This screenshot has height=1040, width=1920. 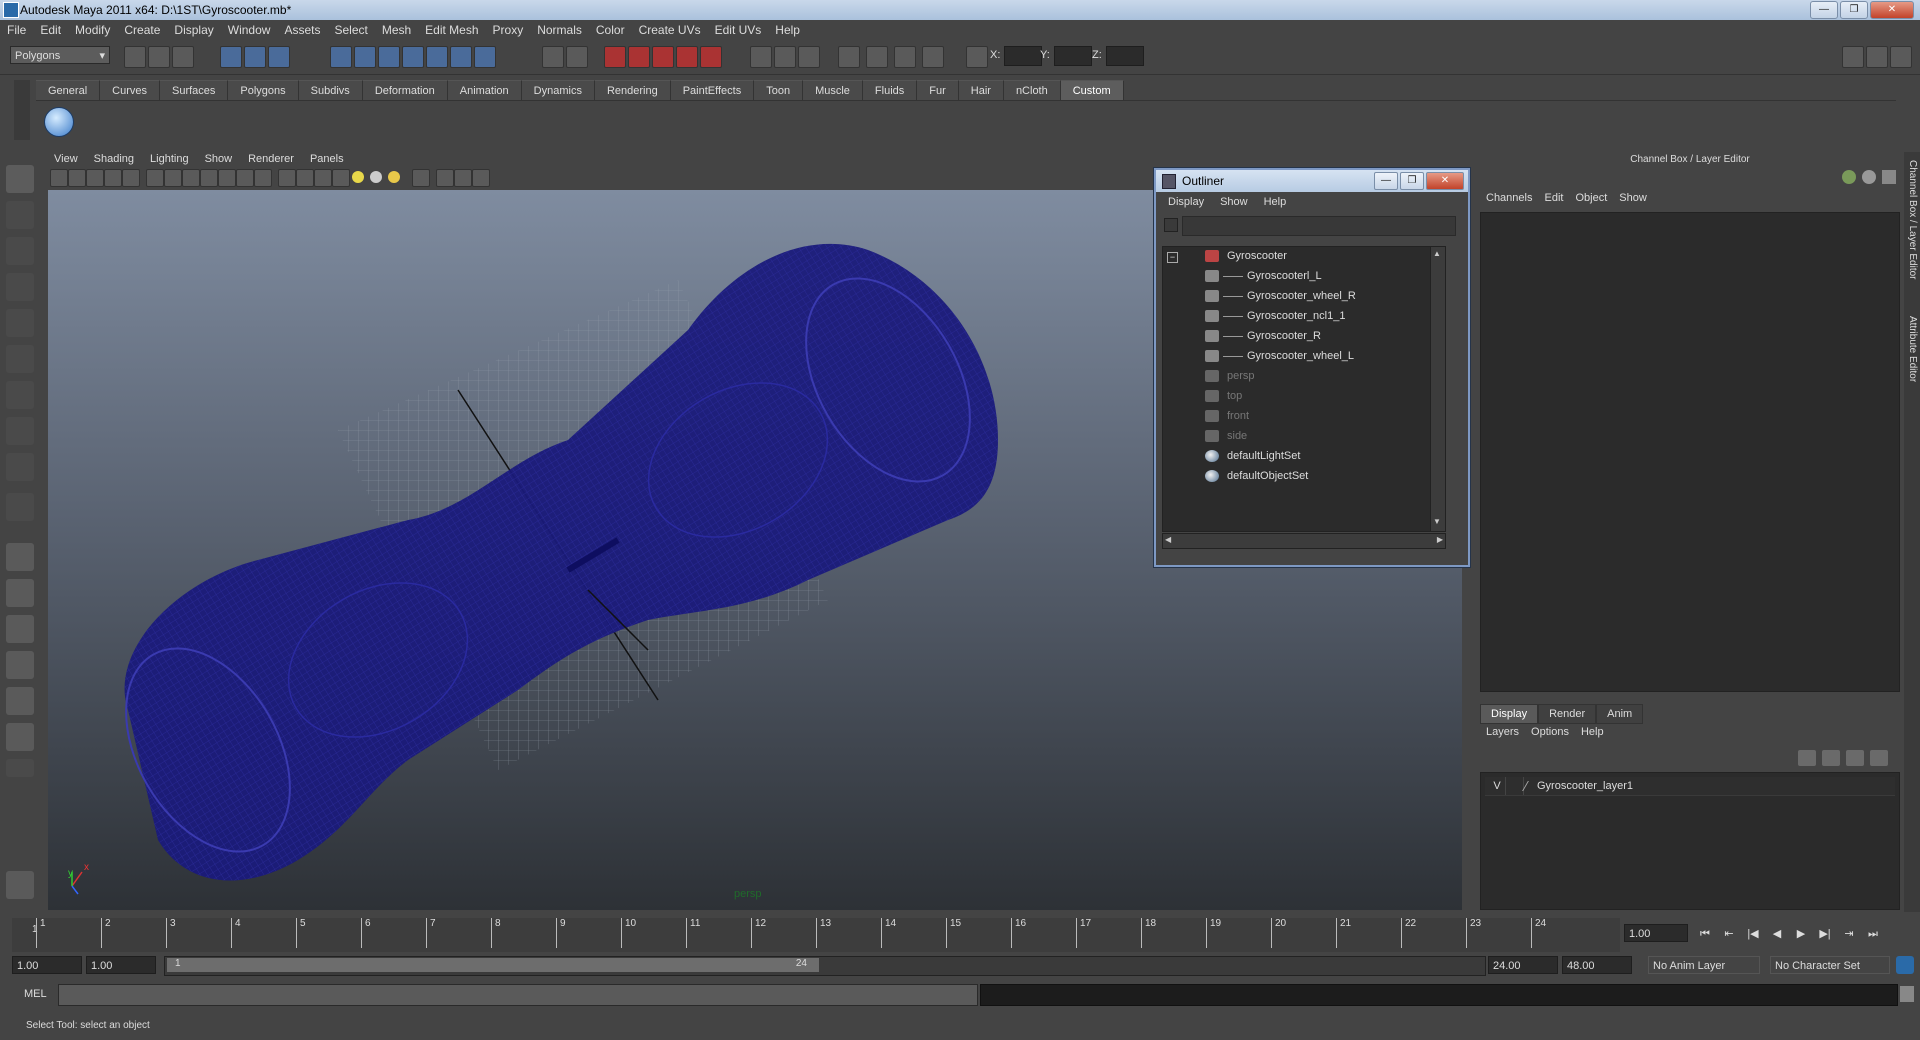 I want to click on z-field, so click(x=1125, y=56).